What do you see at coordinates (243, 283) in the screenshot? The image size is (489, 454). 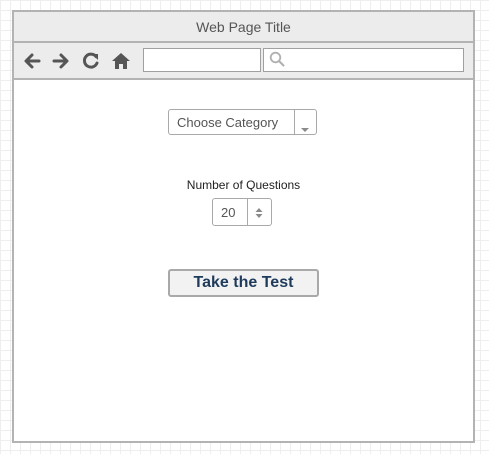 I see `take-test-button: Take the Test` at bounding box center [243, 283].